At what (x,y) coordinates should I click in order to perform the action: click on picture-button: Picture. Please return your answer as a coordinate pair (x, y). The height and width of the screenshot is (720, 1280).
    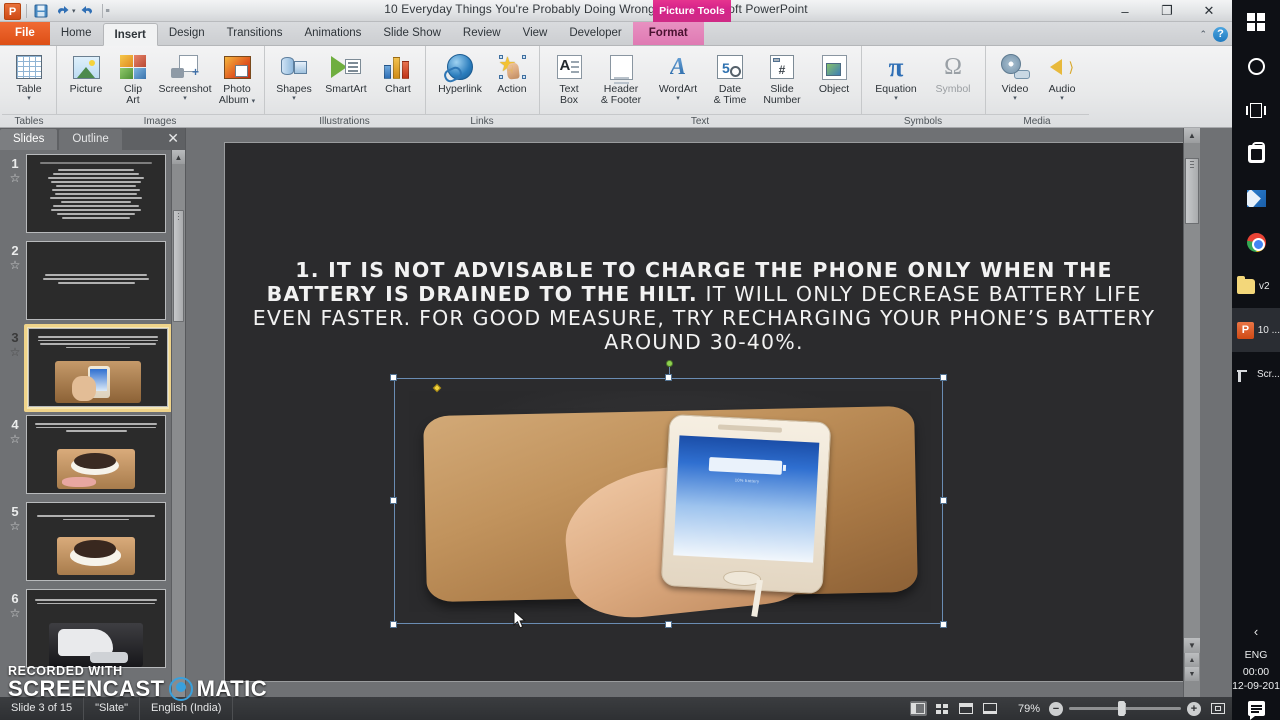
    Looking at the image, I should click on (86, 73).